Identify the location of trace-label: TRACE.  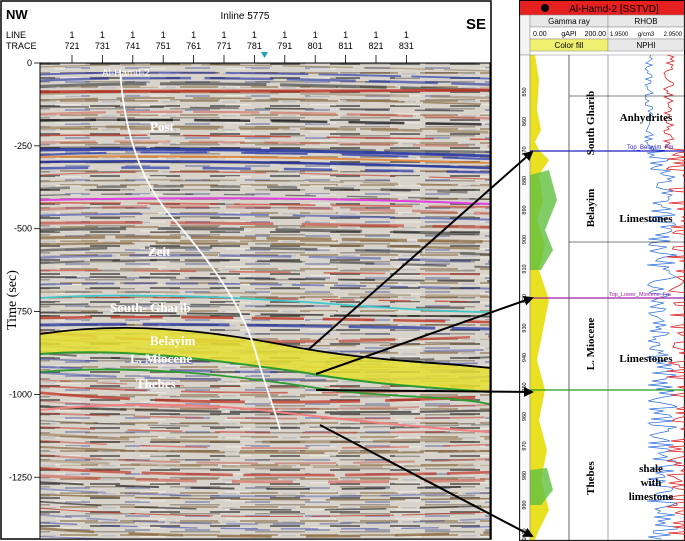
(21, 46).